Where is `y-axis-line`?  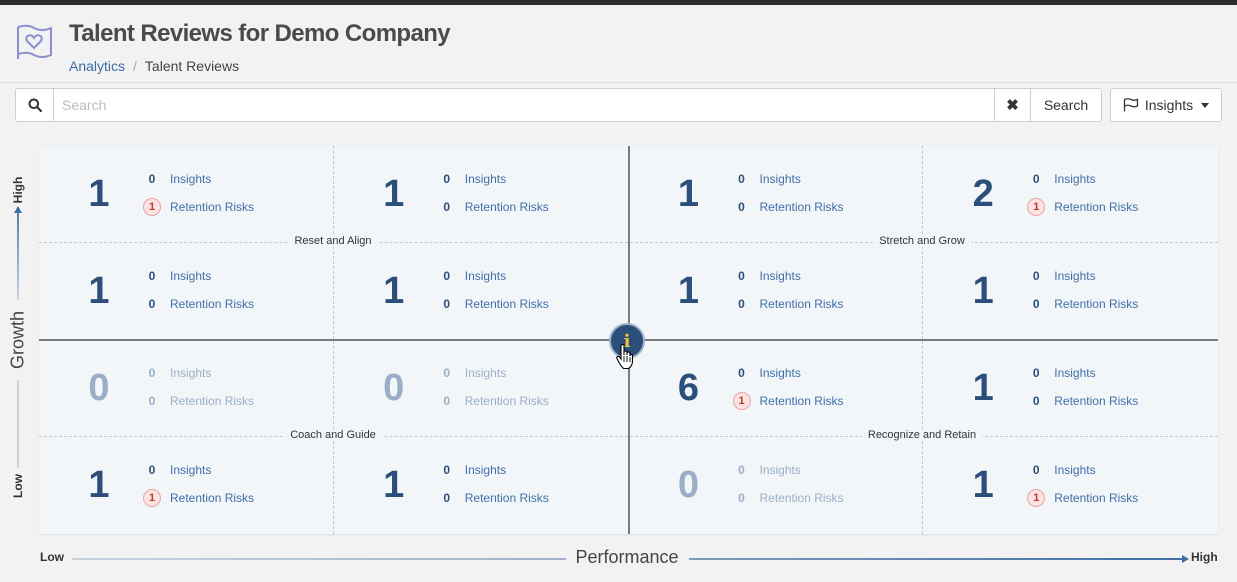
y-axis-line is located at coordinates (18, 424).